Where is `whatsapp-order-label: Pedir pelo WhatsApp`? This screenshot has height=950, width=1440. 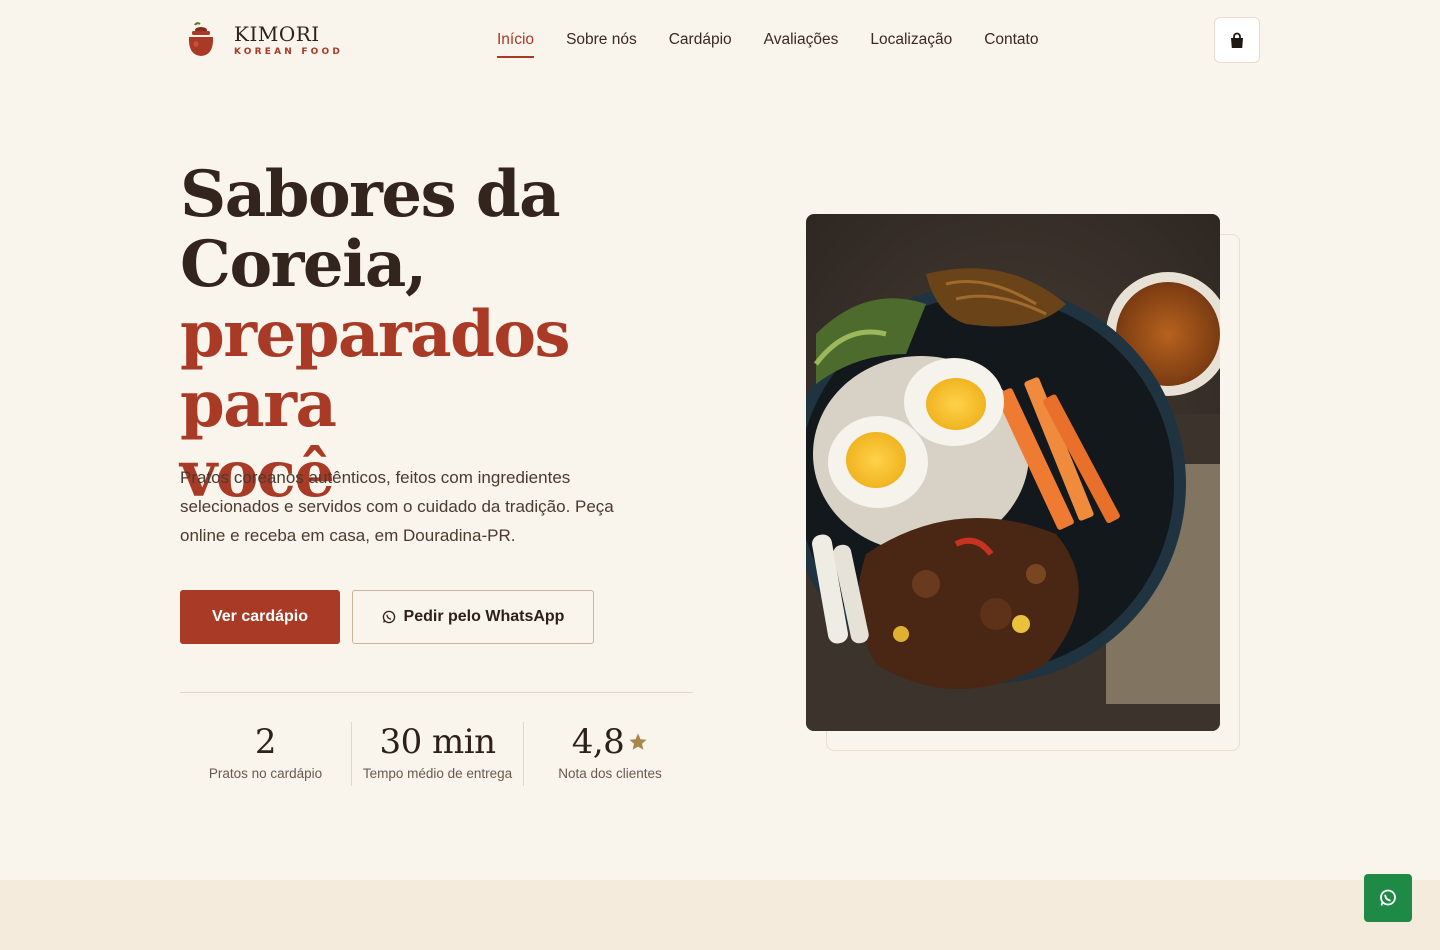
whatsapp-order-label: Pedir pelo WhatsApp is located at coordinates (484, 616).